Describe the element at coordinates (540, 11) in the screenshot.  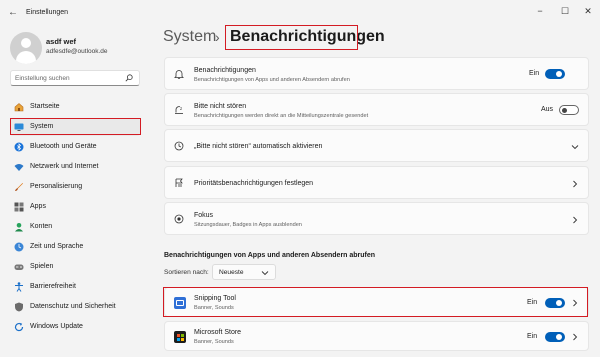
I see `minimize-button: −` at that location.